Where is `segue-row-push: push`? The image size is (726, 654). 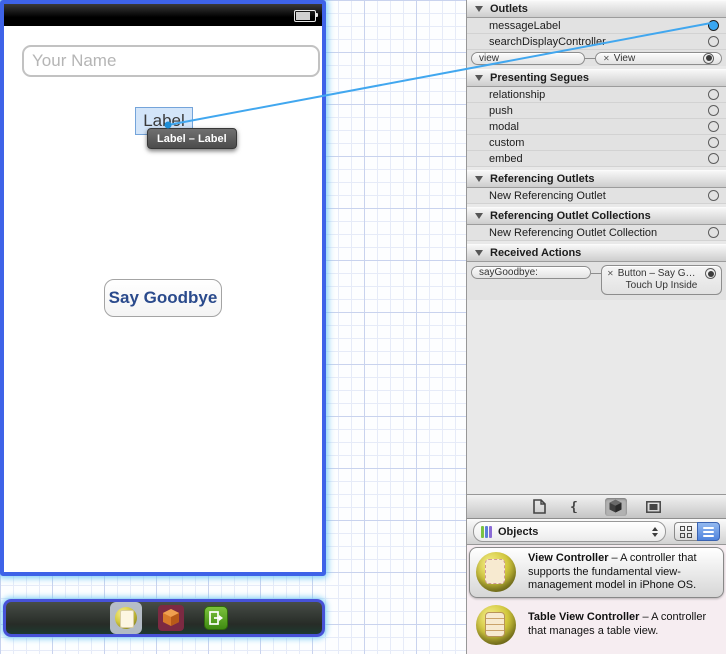 segue-row-push: push is located at coordinates (596, 111).